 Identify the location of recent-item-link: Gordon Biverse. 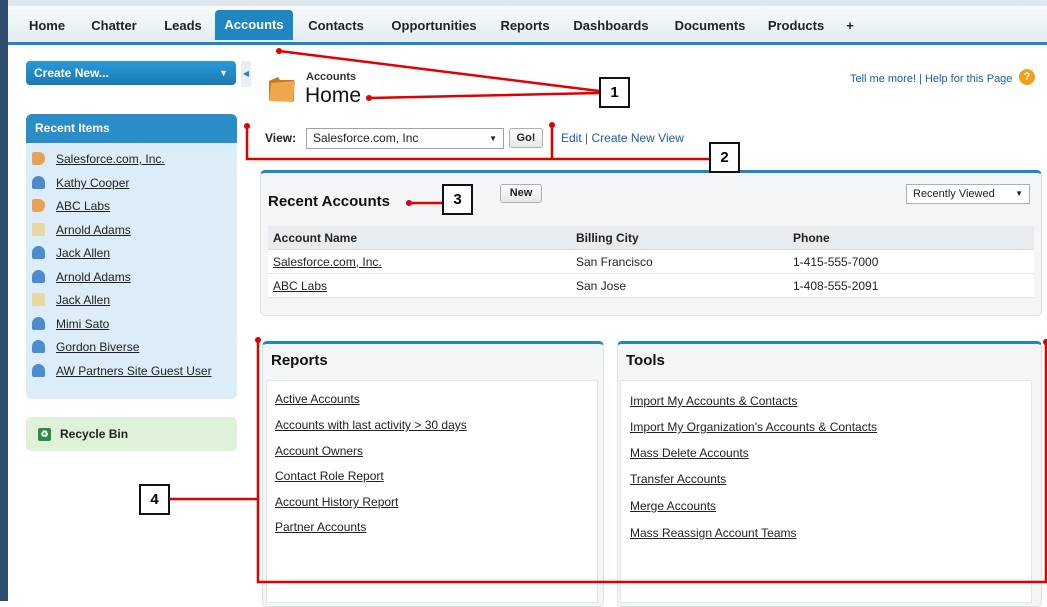
(97, 347).